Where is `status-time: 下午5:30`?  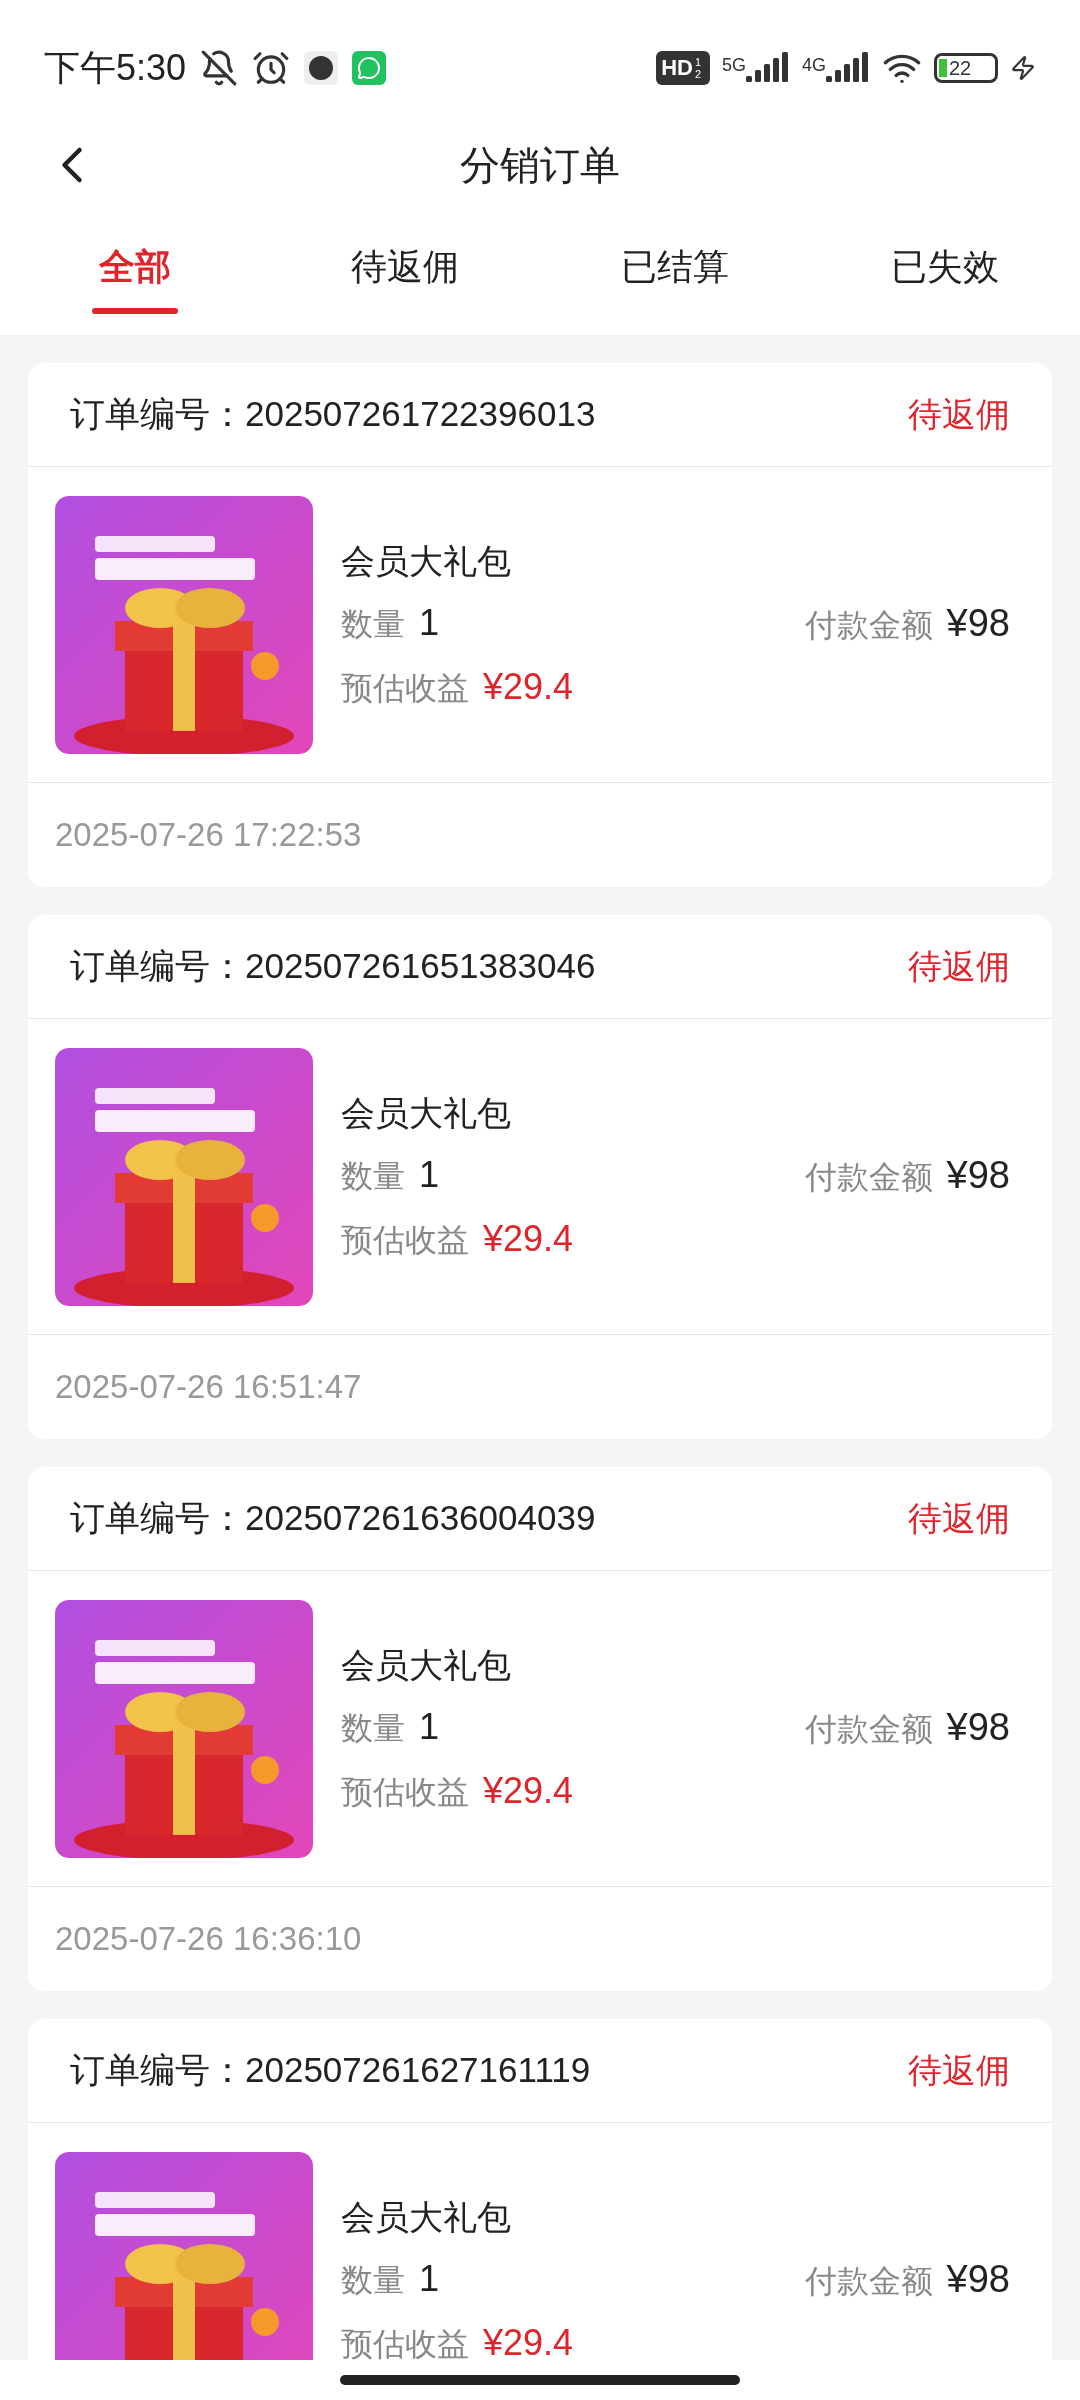 status-time: 下午5:30 is located at coordinates (115, 67).